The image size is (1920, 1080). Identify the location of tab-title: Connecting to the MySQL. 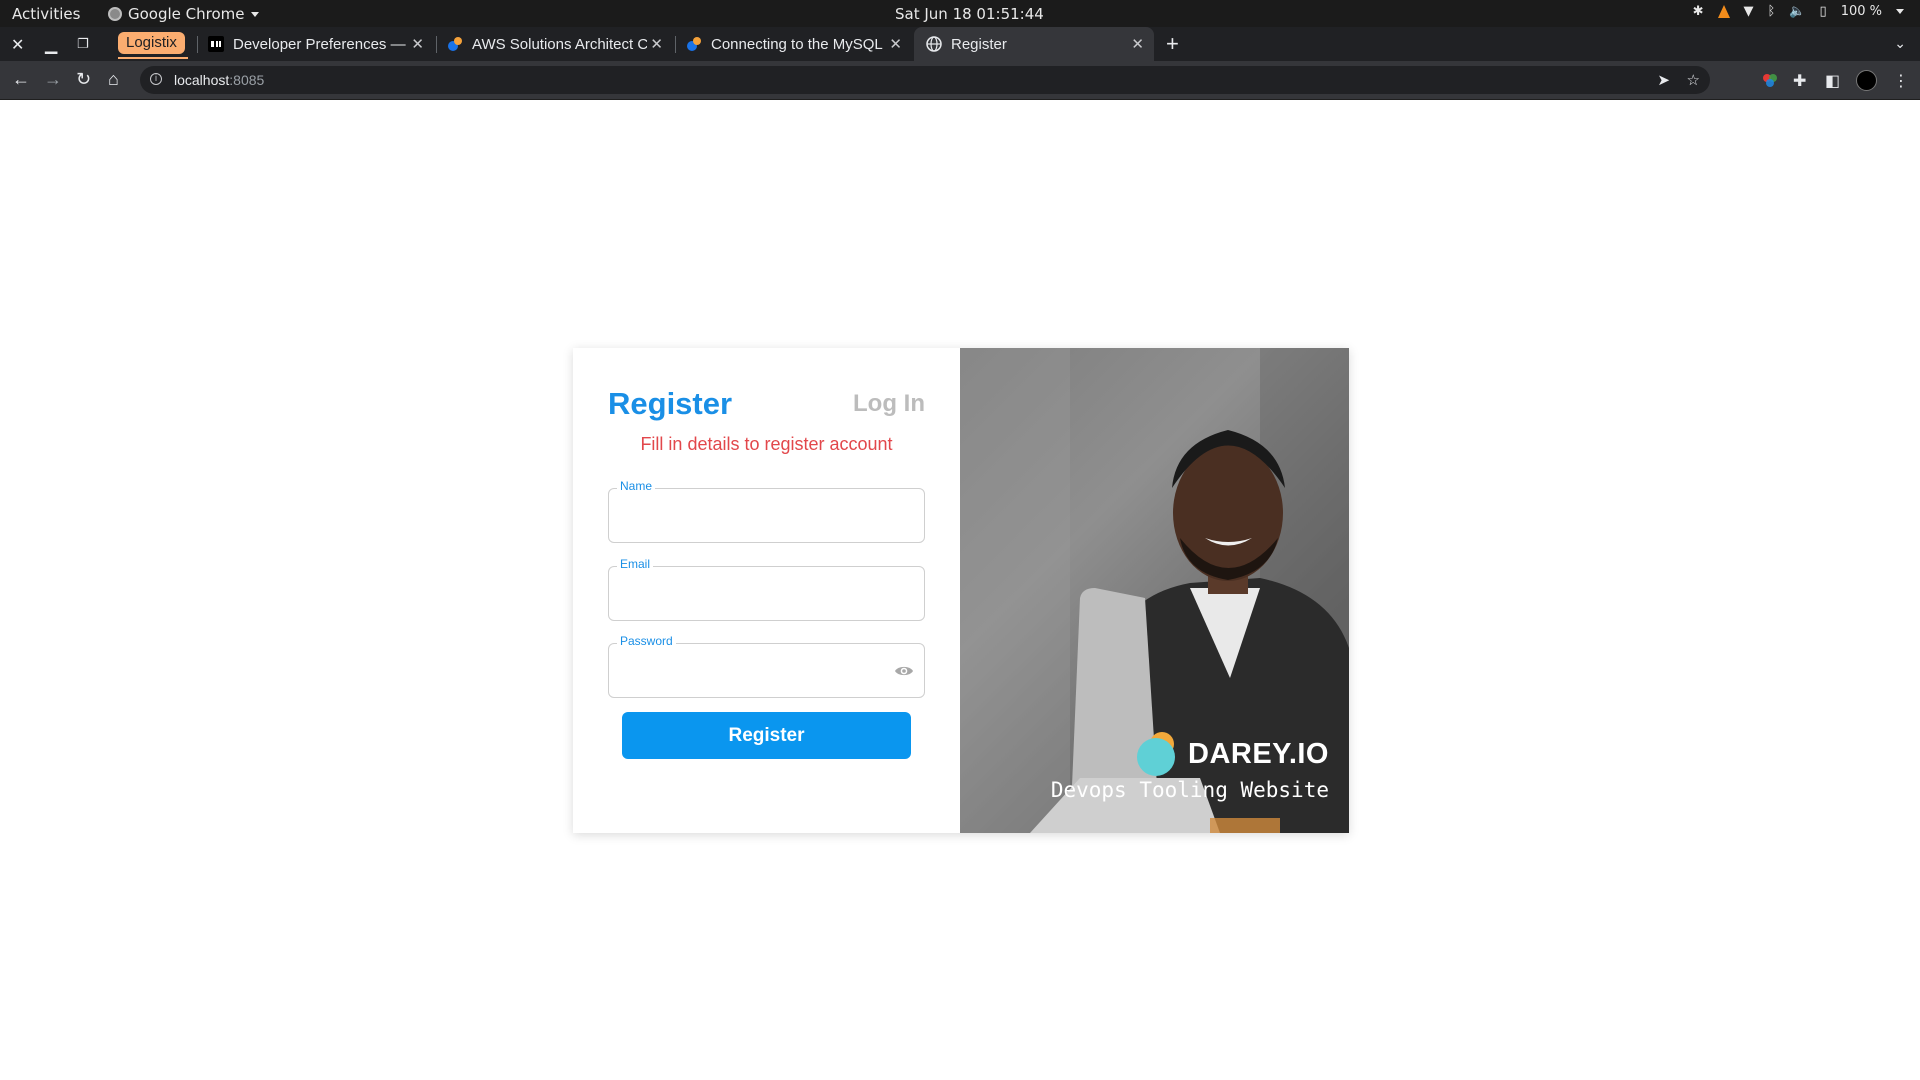
(797, 44).